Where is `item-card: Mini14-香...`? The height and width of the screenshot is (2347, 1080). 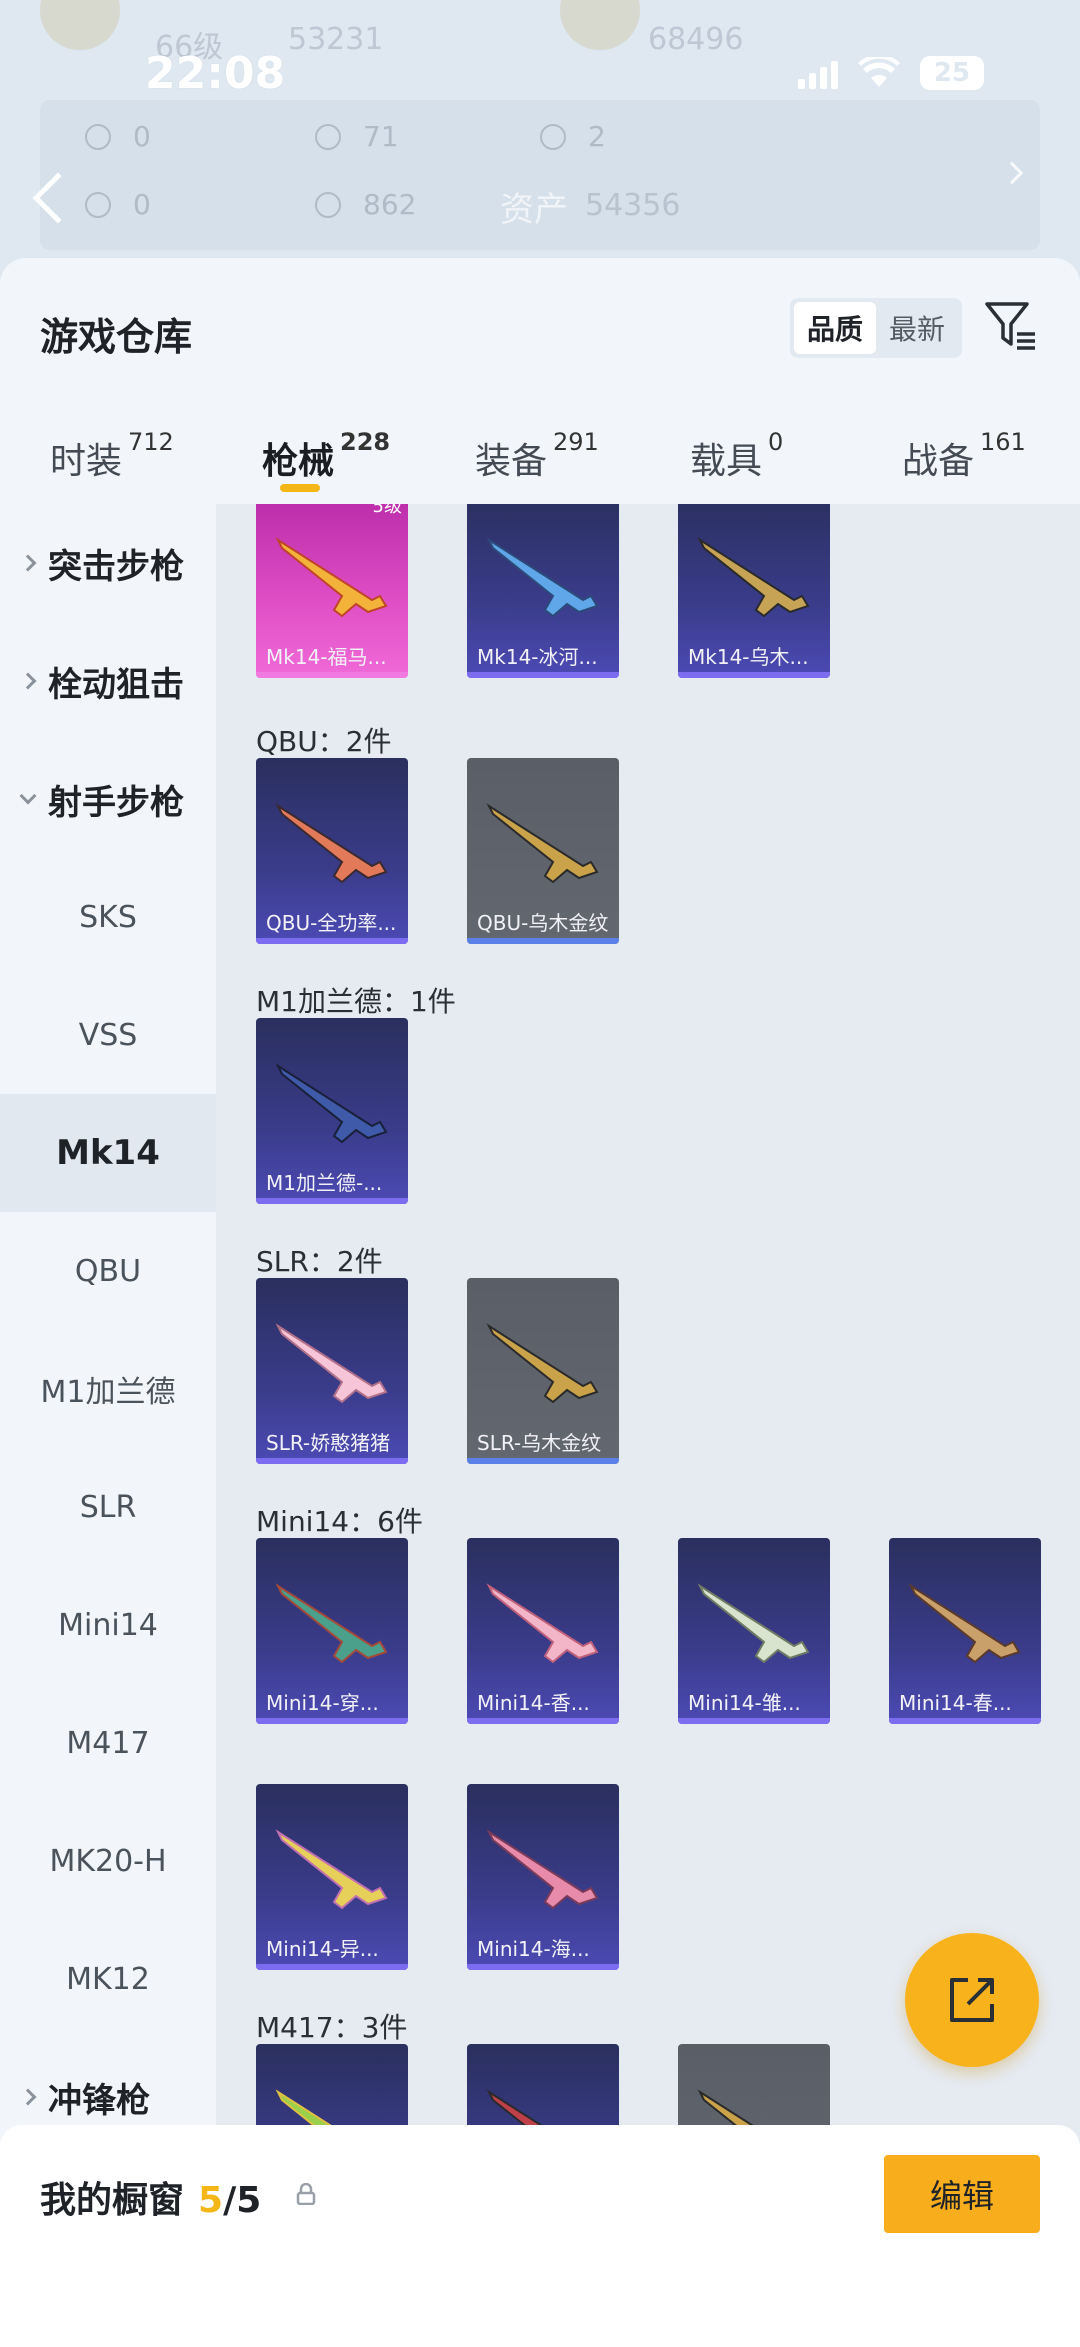 item-card: Mini14-香... is located at coordinates (543, 1631).